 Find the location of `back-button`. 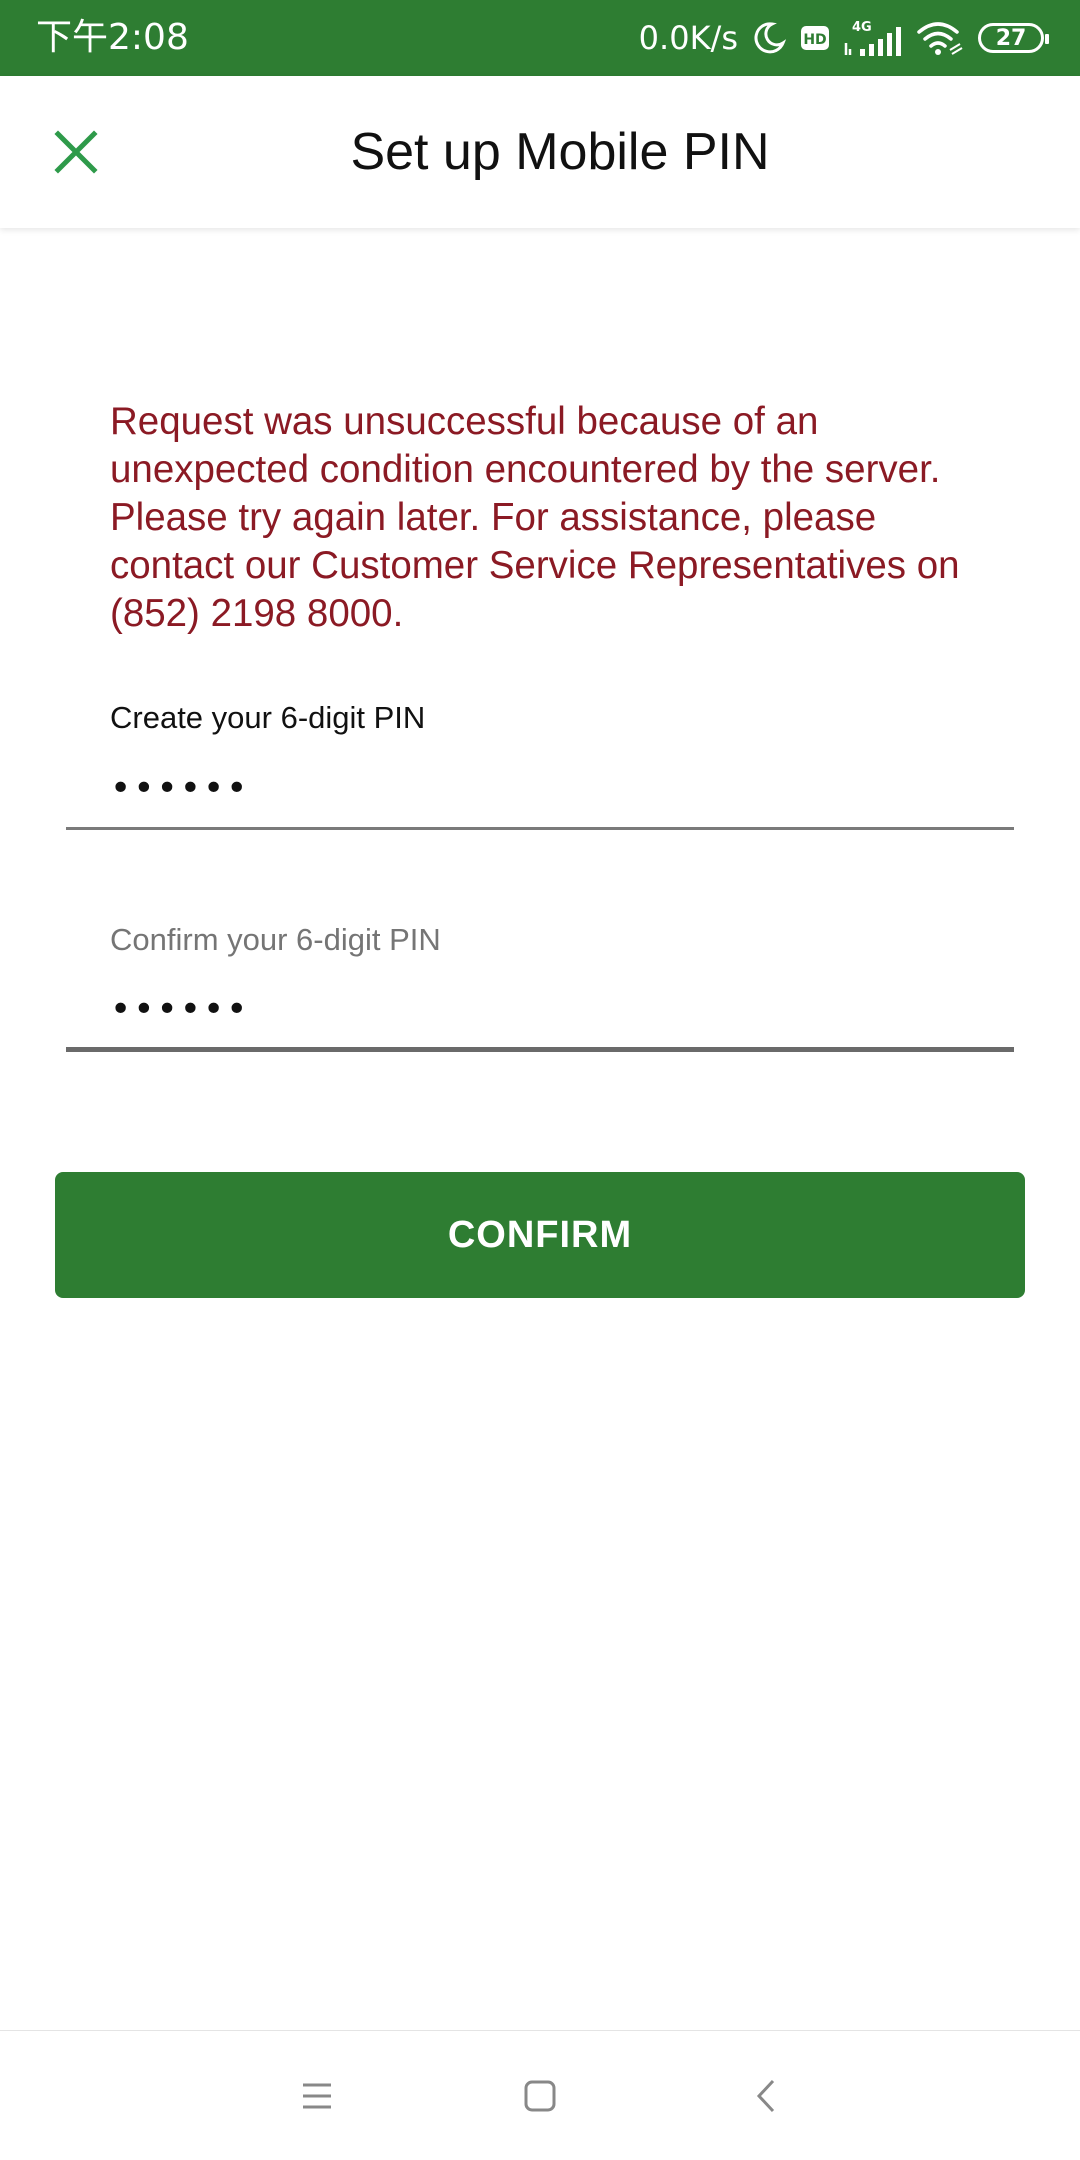

back-button is located at coordinates (767, 2095).